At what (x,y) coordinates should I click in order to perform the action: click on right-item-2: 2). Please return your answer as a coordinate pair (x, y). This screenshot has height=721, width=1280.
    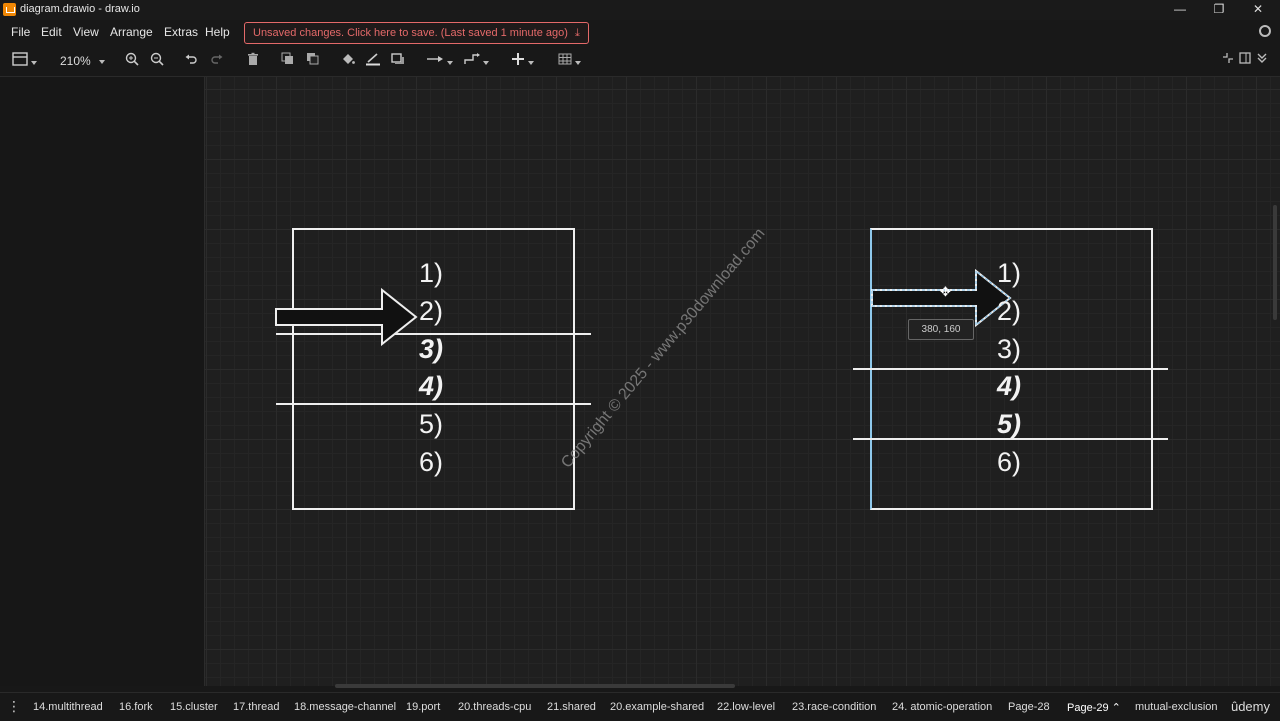
    Looking at the image, I should click on (1009, 311).